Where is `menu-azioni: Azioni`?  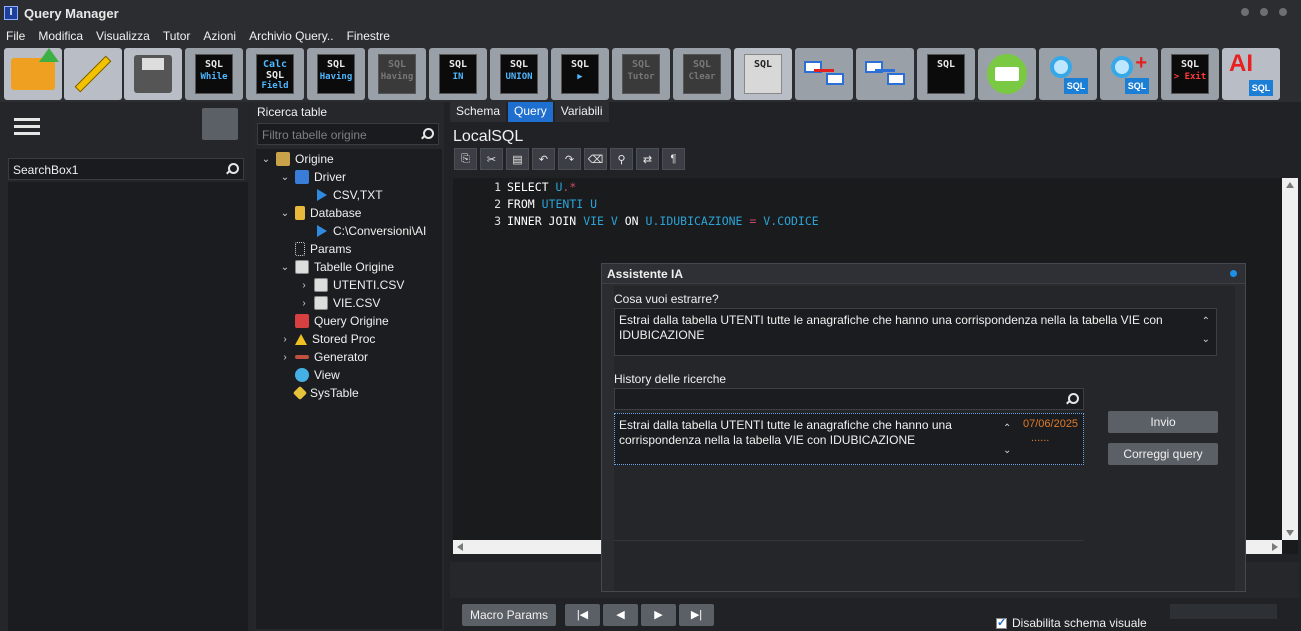 menu-azioni: Azioni is located at coordinates (219, 36).